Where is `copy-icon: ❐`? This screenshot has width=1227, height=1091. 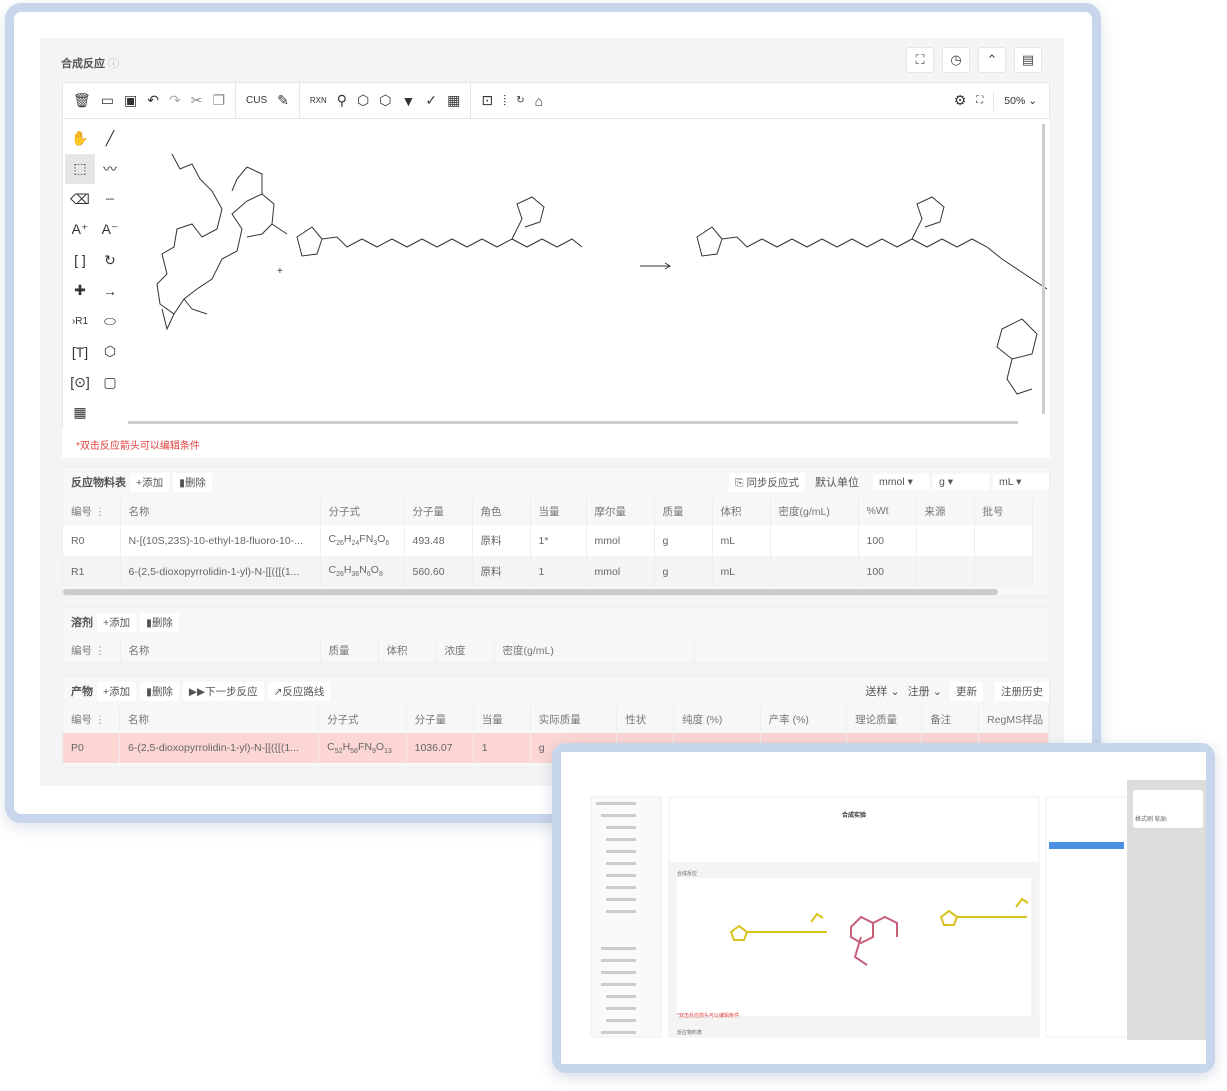 copy-icon: ❐ is located at coordinates (218, 100).